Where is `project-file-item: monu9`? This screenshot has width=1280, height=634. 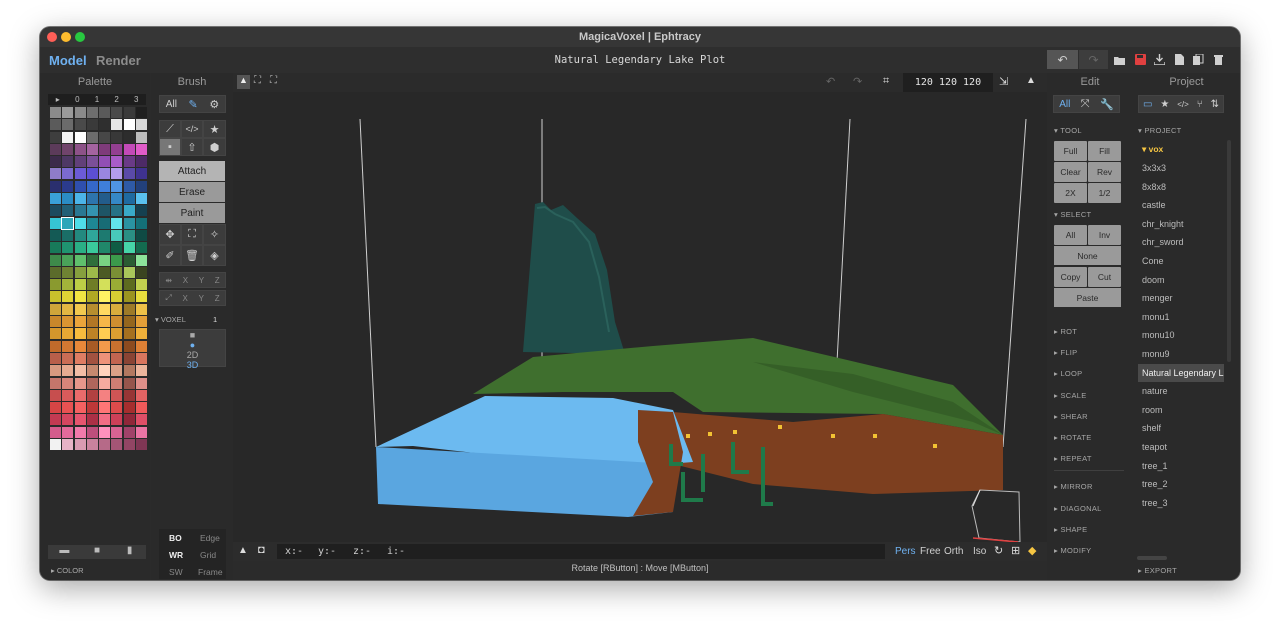 project-file-item: monu9 is located at coordinates (1181, 354).